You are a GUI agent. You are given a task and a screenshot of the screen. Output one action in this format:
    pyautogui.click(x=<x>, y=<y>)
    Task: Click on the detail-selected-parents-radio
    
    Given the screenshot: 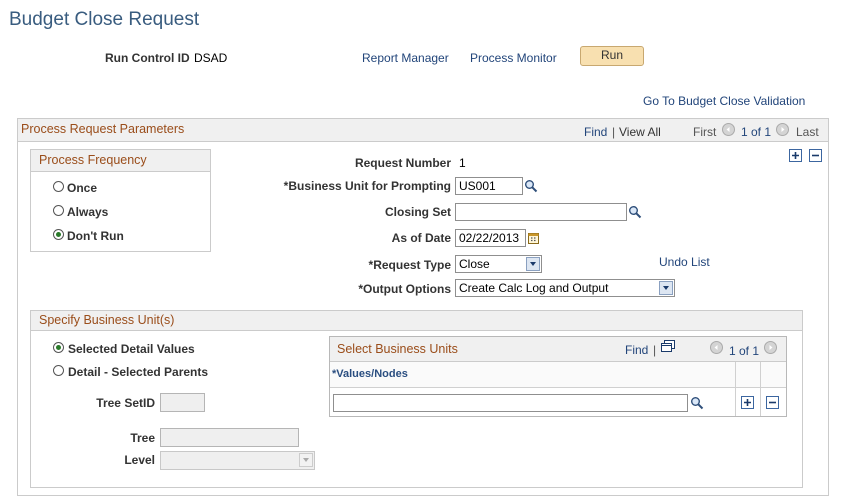 What is the action you would take?
    pyautogui.click(x=58, y=370)
    